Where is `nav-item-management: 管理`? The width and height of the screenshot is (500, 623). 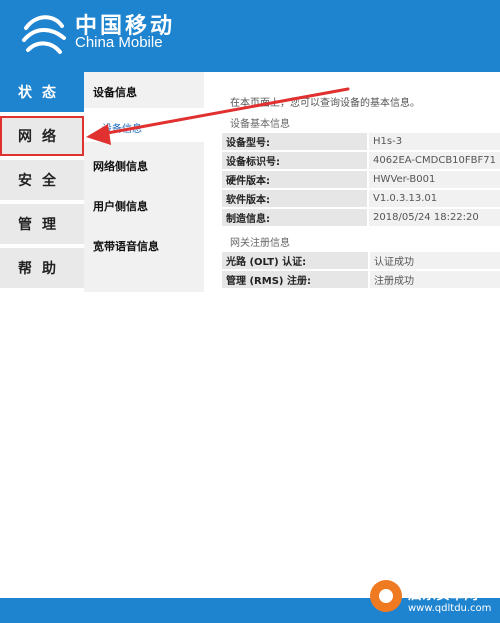
nav-item-management: 管理 is located at coordinates (42, 224).